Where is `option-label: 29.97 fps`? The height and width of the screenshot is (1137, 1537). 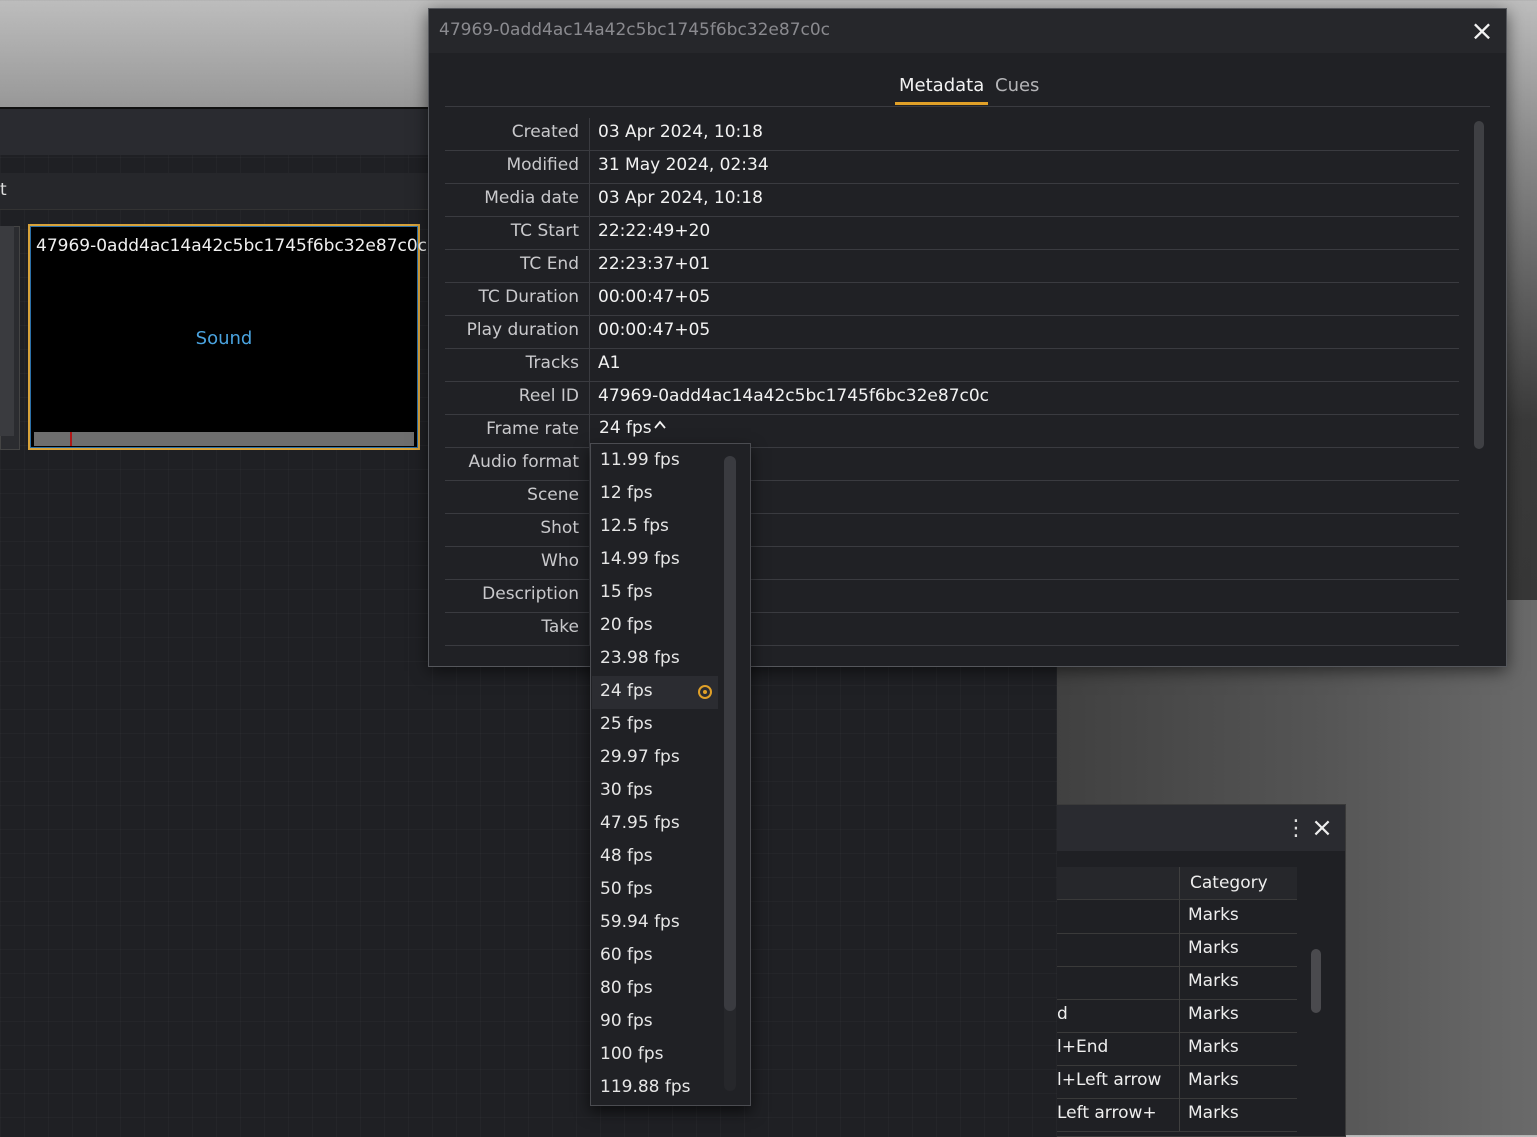
option-label: 29.97 fps is located at coordinates (640, 757).